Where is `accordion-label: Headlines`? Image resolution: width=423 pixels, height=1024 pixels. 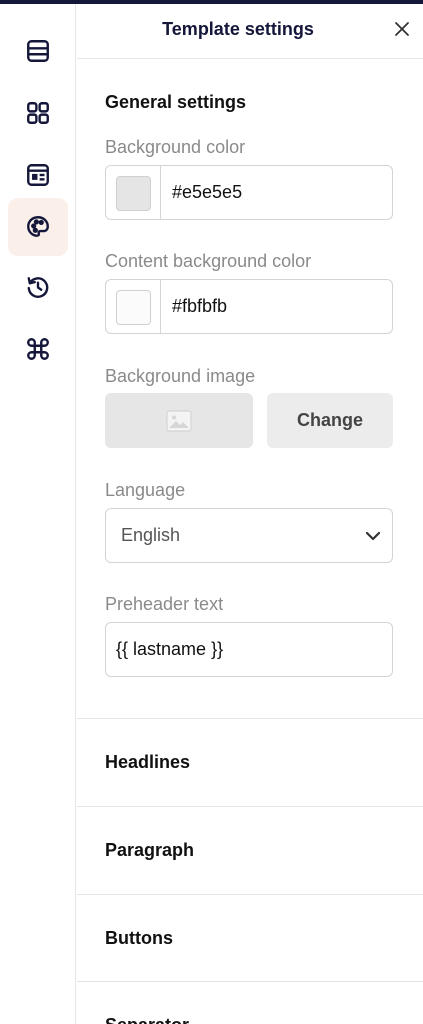
accordion-label: Headlines is located at coordinates (148, 762).